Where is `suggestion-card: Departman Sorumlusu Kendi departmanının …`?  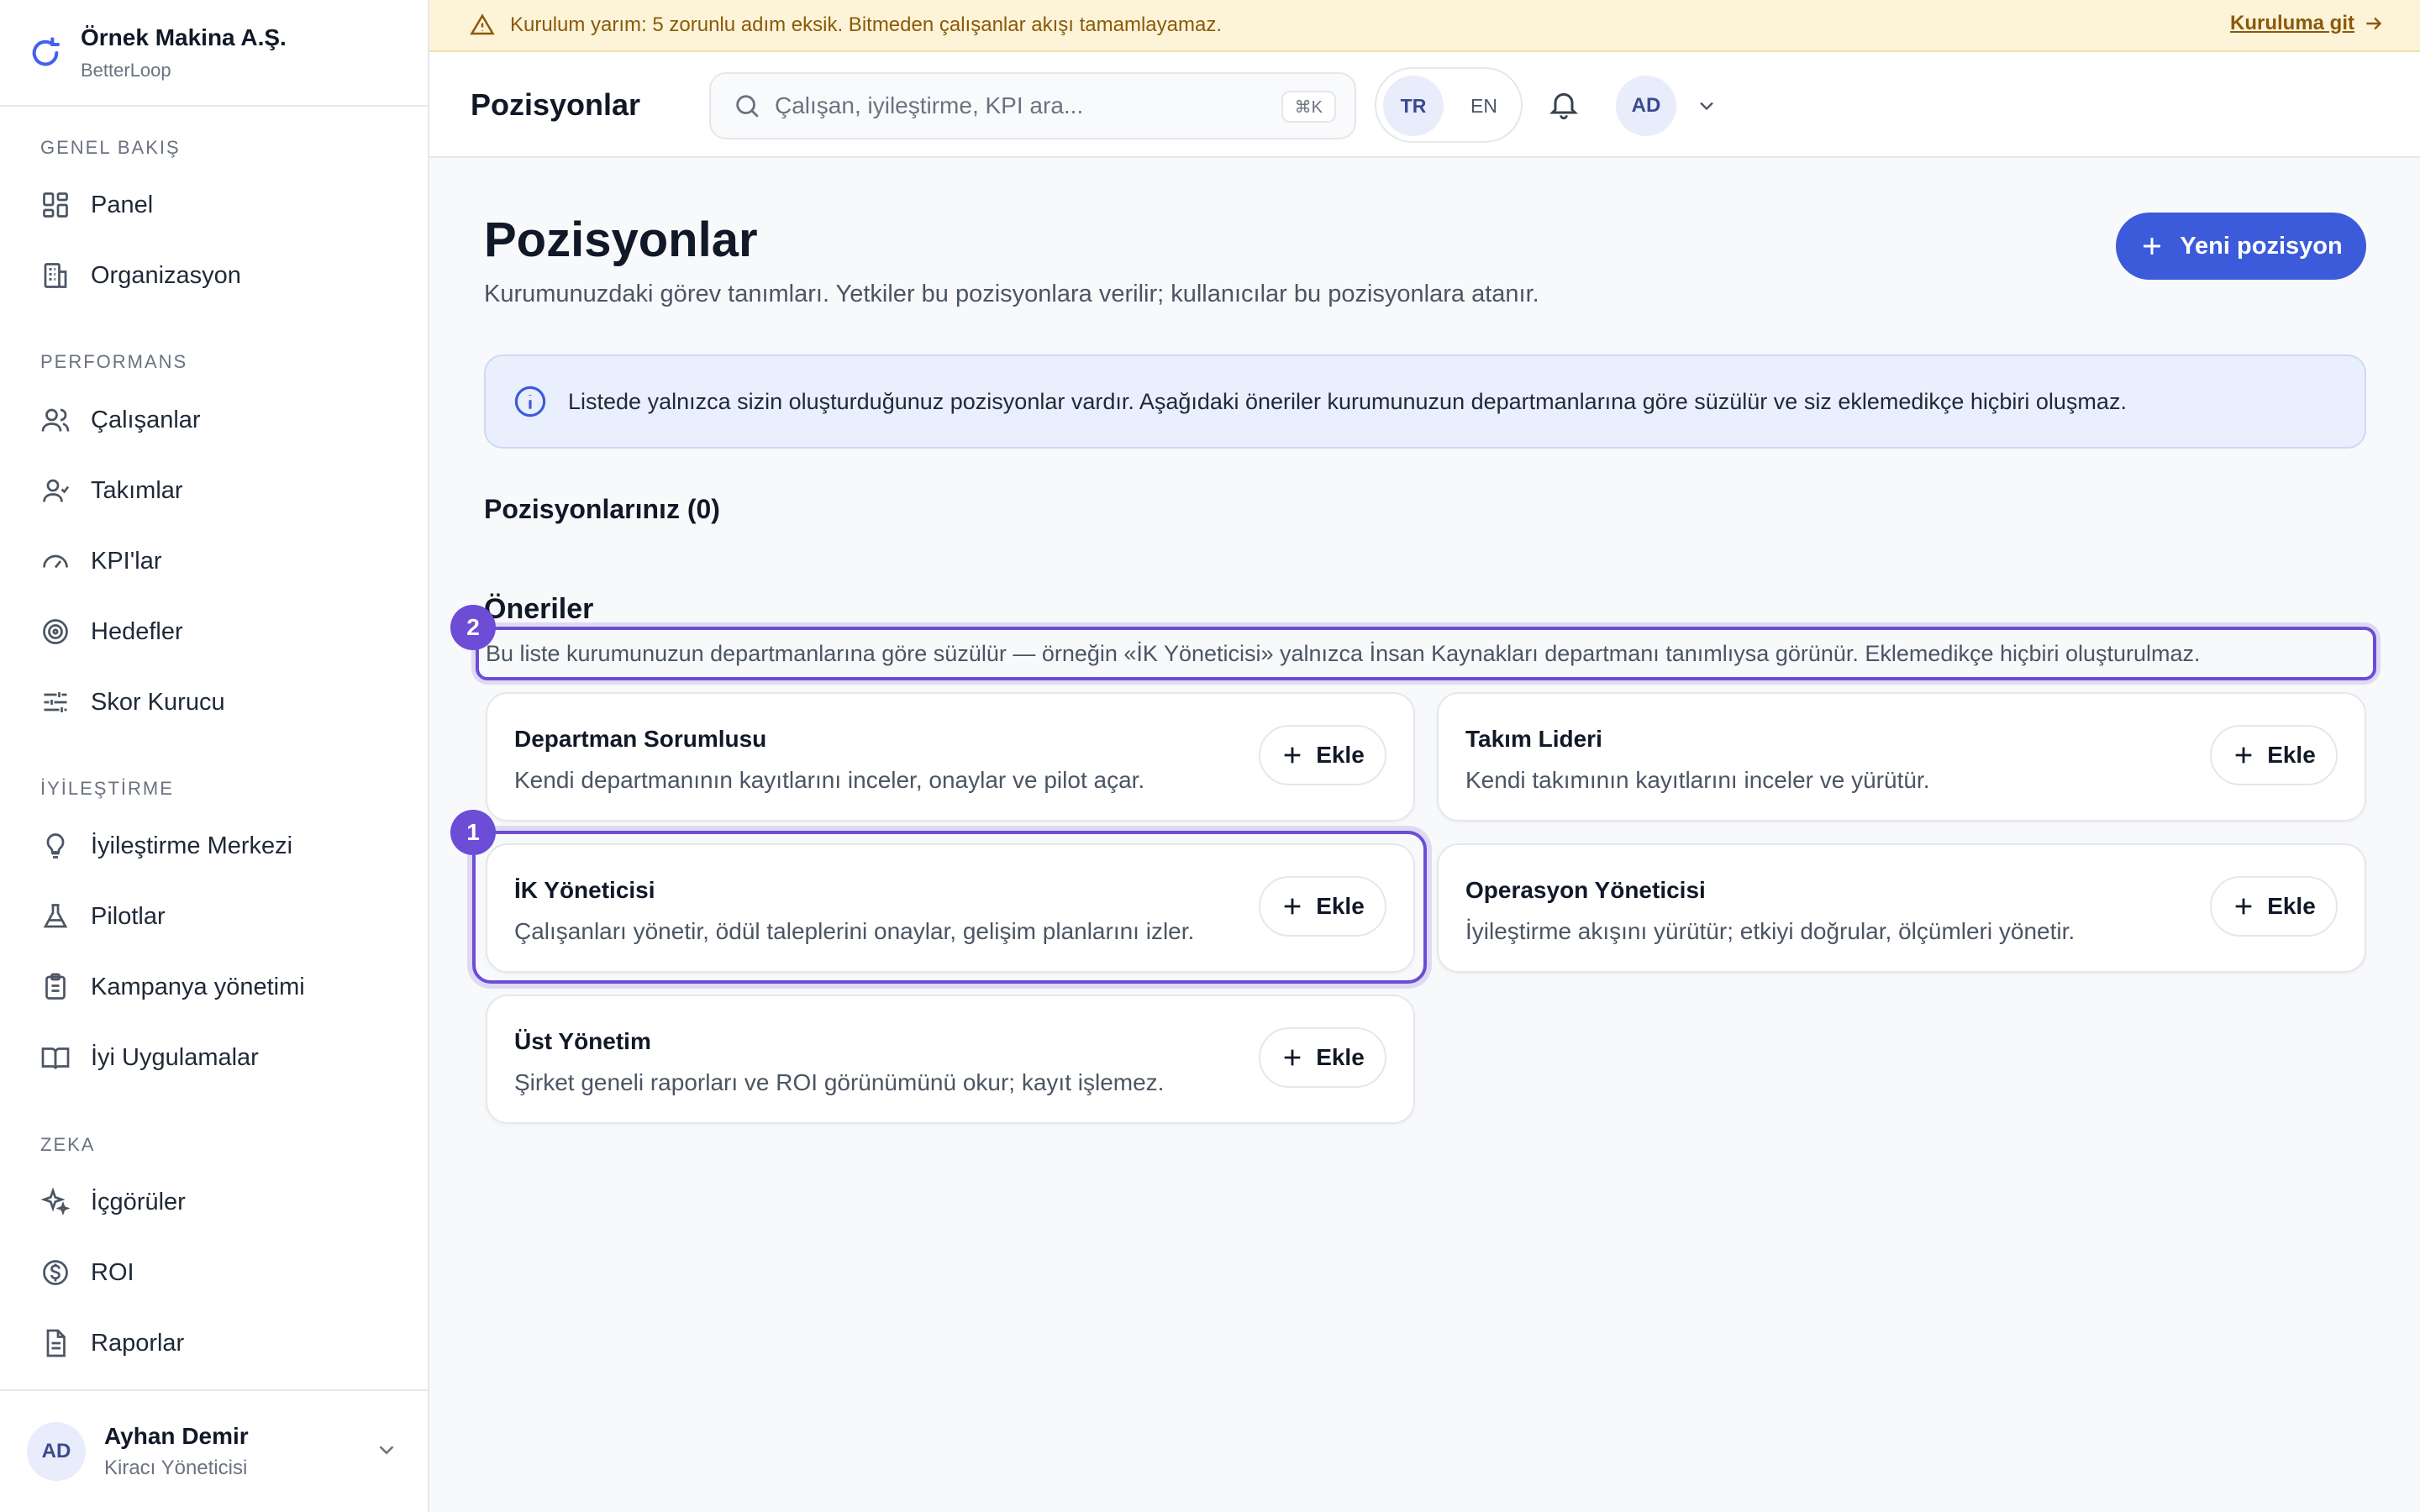 suggestion-card: Departman Sorumlusu Kendi departmanının … is located at coordinates (951, 757).